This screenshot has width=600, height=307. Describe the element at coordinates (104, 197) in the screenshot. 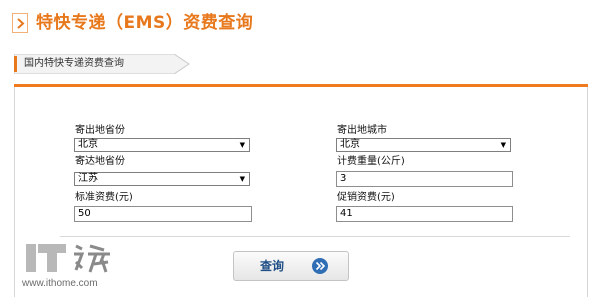

I see `standard-fee-label: 标准资费(元)` at that location.